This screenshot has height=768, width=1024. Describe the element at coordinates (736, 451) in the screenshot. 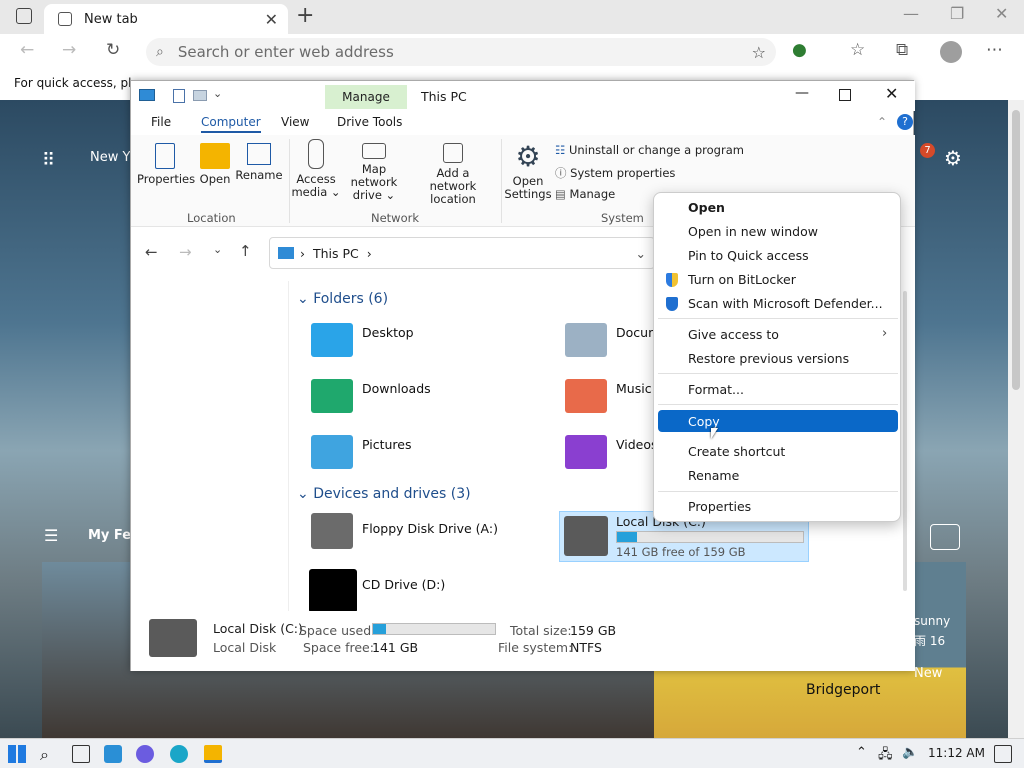

I see `menu-item-create-shortcut: Create shortcut` at that location.